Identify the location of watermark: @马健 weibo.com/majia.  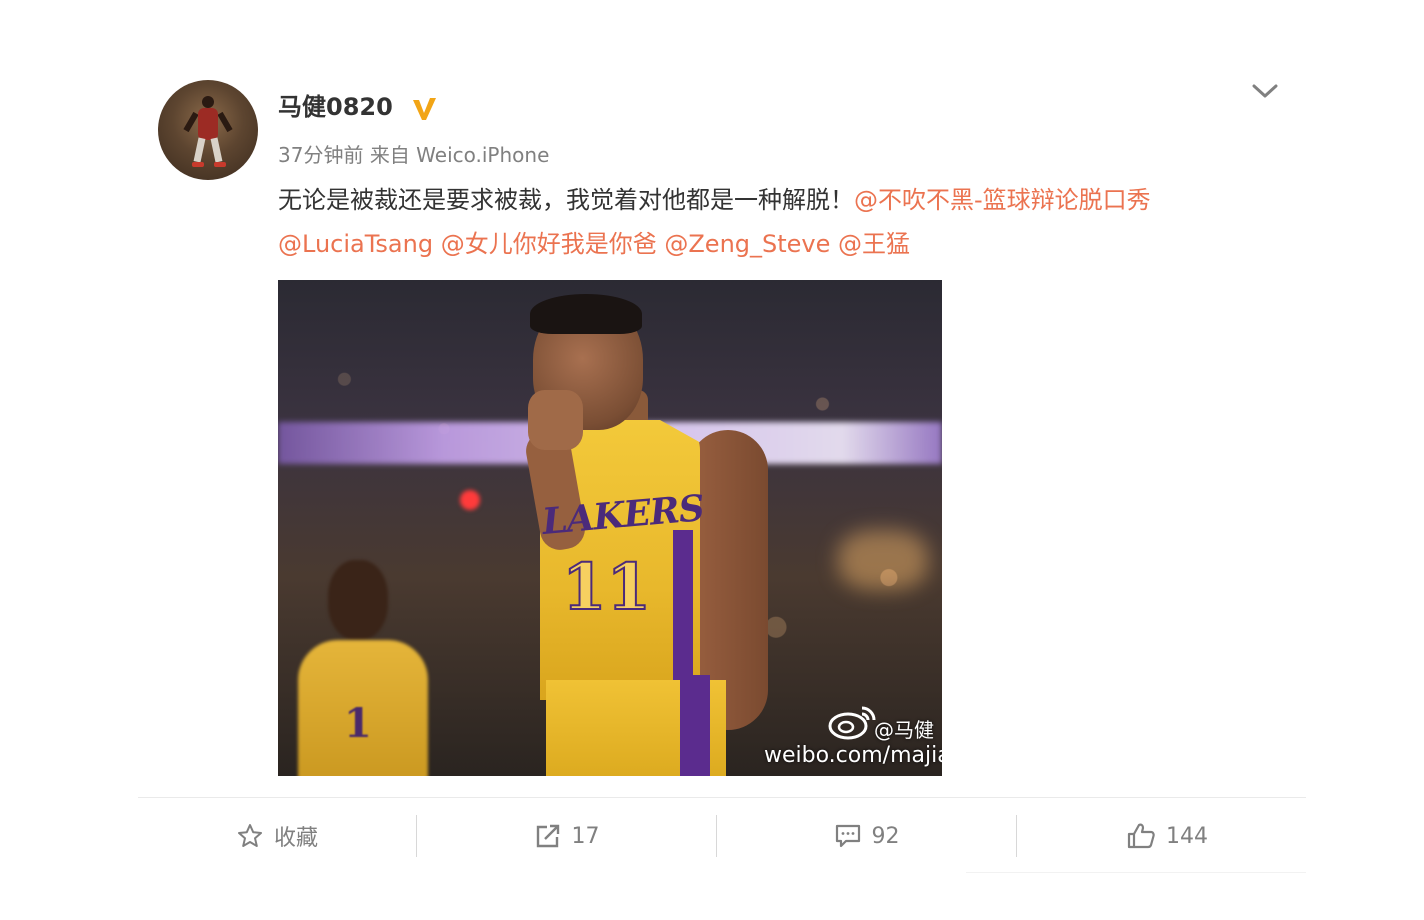
(853, 741).